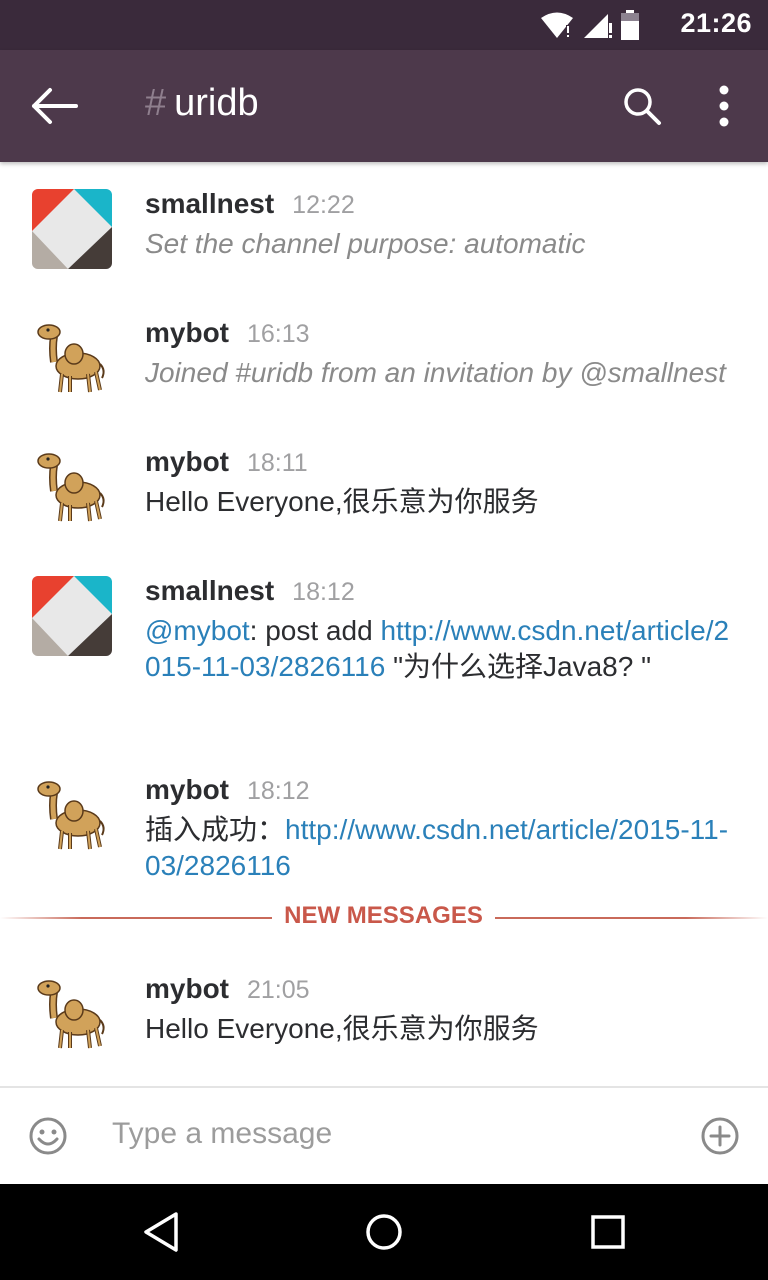 The height and width of the screenshot is (1280, 768). What do you see at coordinates (631, 918) in the screenshot?
I see `divider-line-right` at bounding box center [631, 918].